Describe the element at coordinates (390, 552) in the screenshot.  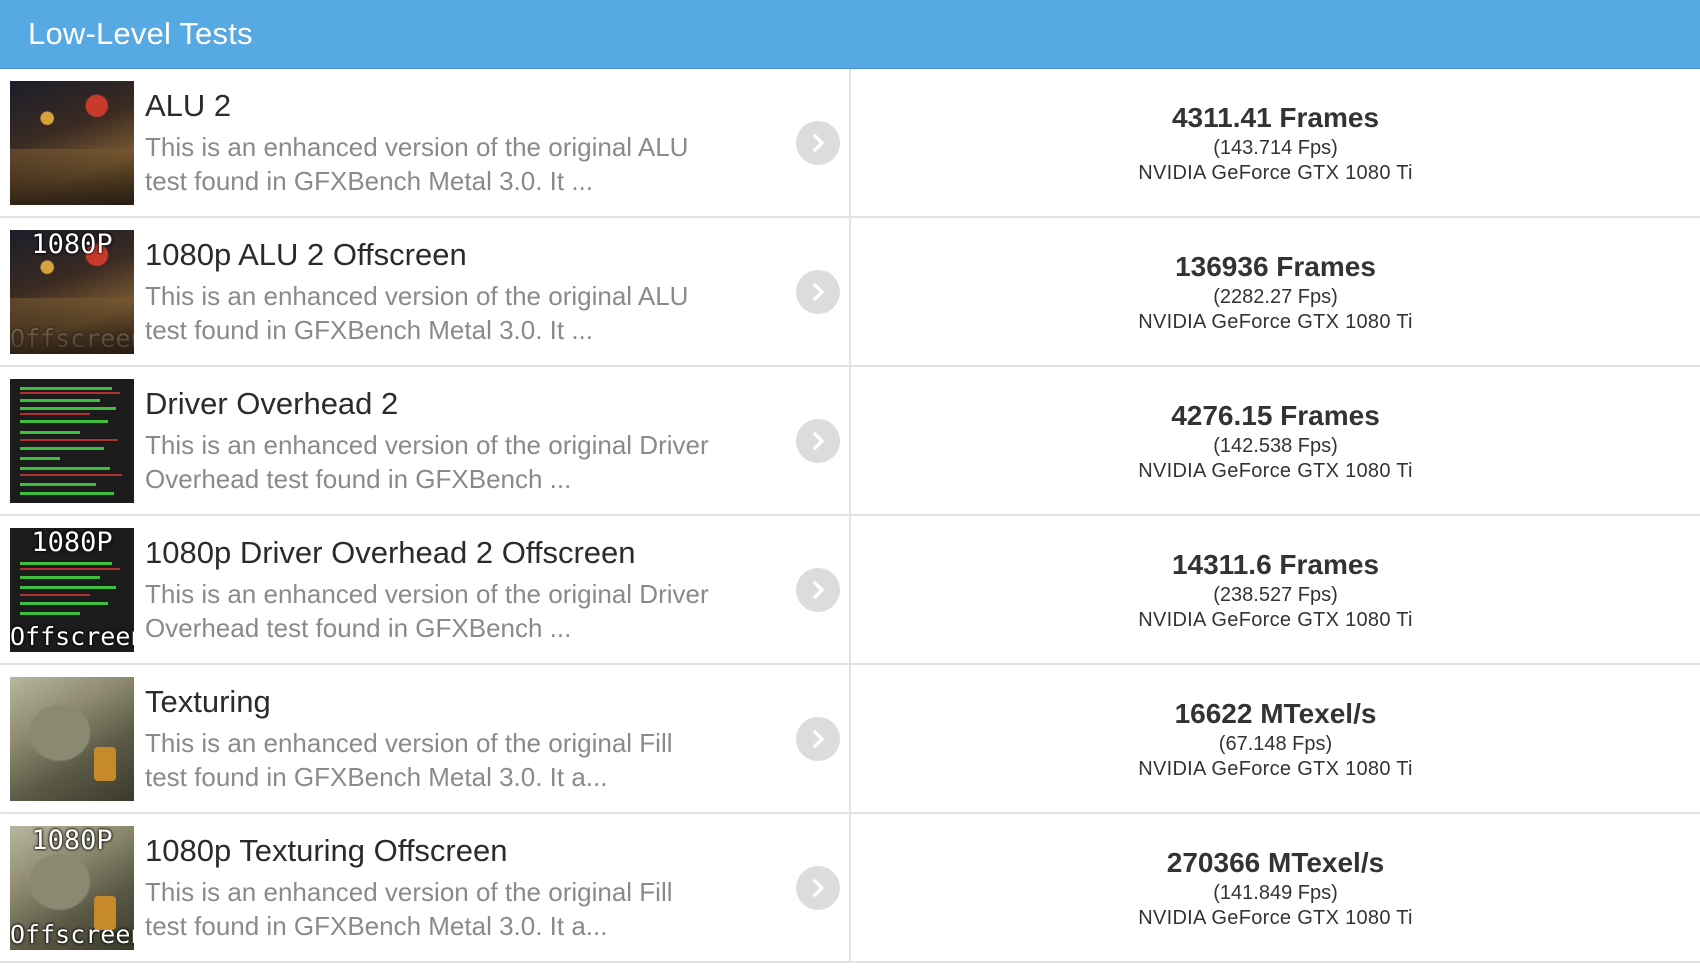
I see `test-title: 1080p Driver Overhead 2 Offscreen` at that location.